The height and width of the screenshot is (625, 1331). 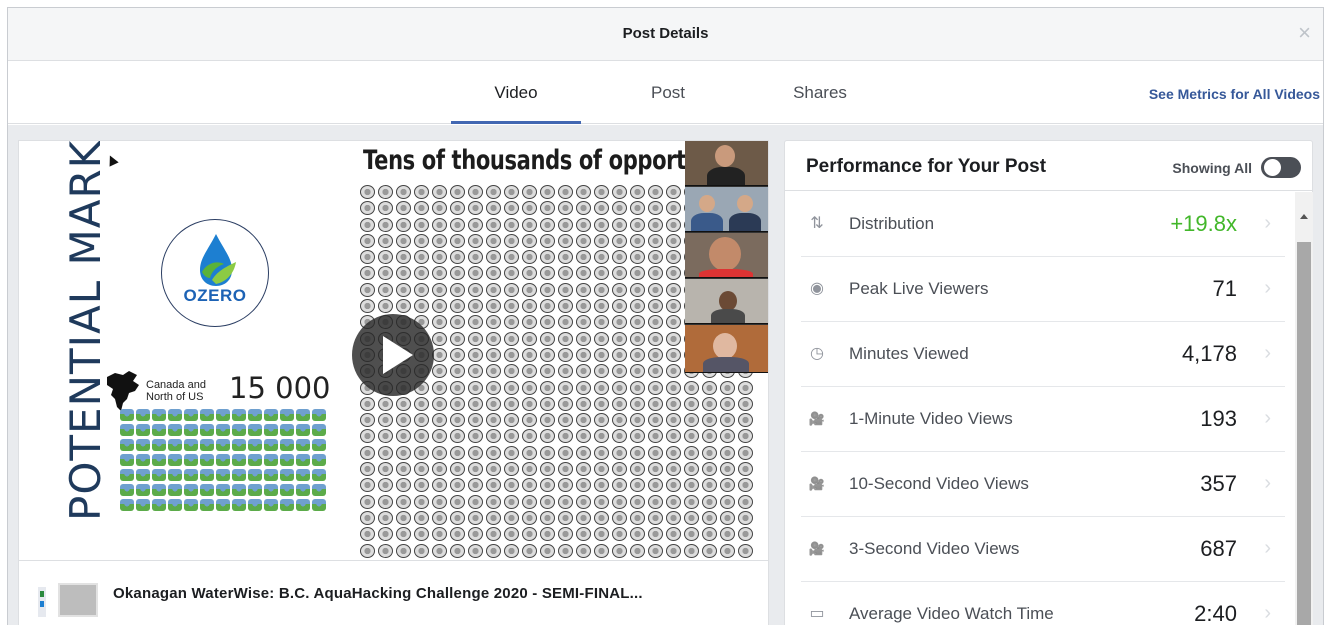 I want to click on metric-row-average-watch-time: ▭ Average Video Watch Time 2:40 ›, so click(x=1043, y=603).